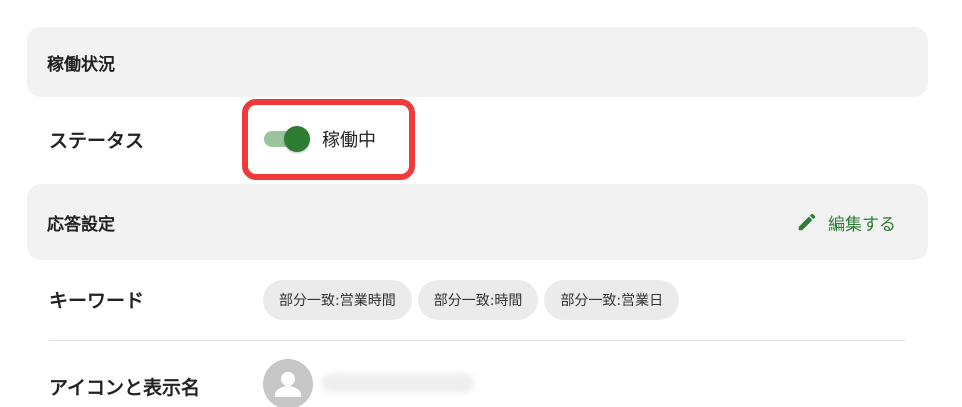 This screenshot has width=962, height=407. I want to click on person-icon, so click(288, 384).